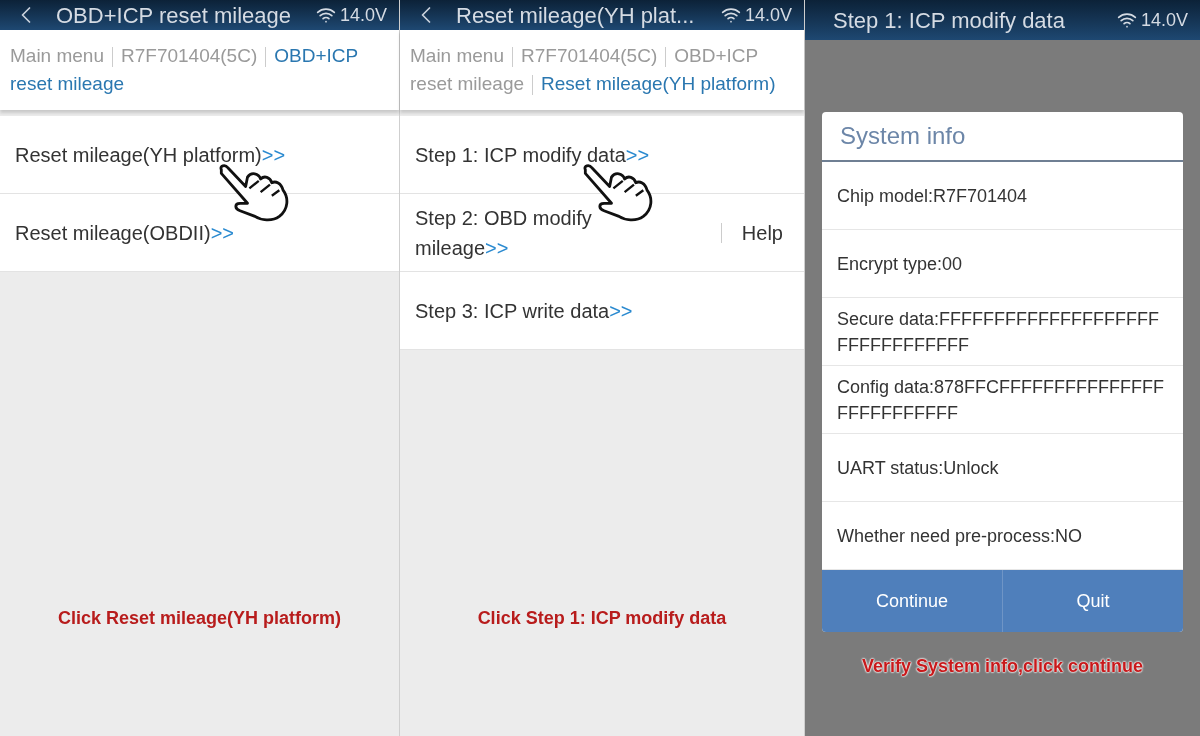 The image size is (1200, 736). What do you see at coordinates (912, 601) in the screenshot?
I see `dialog-button: Continue` at bounding box center [912, 601].